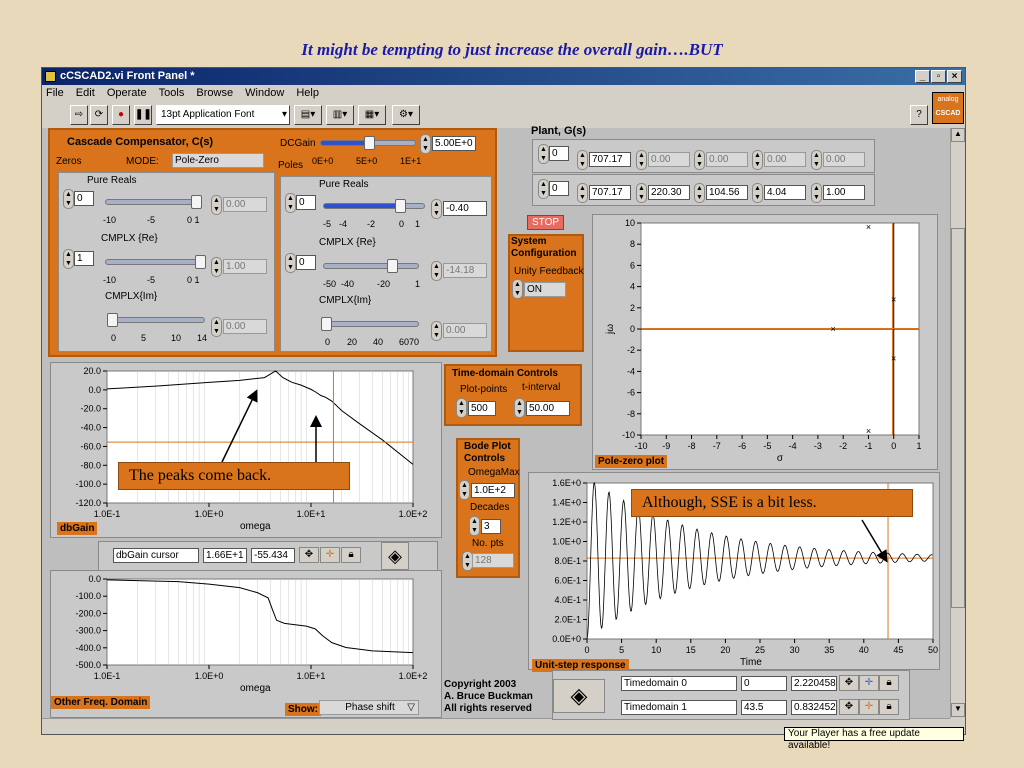  I want to click on poles-cmplx-count: 0, so click(306, 262).